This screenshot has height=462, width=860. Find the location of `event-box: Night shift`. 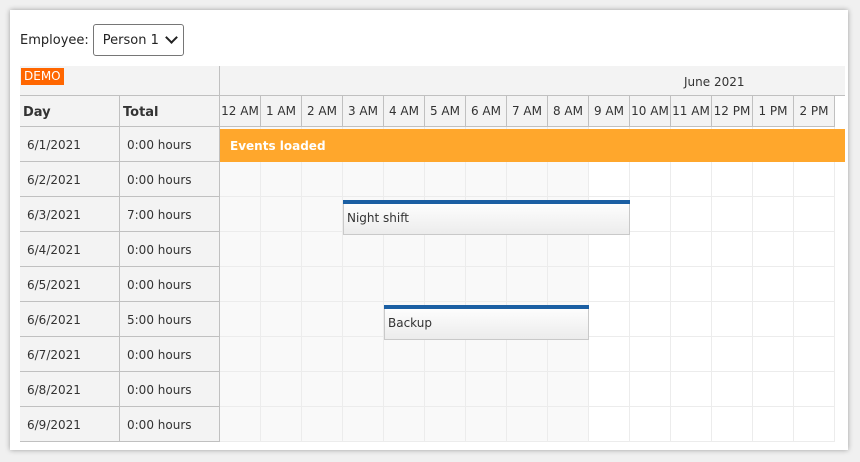

event-box: Night shift is located at coordinates (486, 217).